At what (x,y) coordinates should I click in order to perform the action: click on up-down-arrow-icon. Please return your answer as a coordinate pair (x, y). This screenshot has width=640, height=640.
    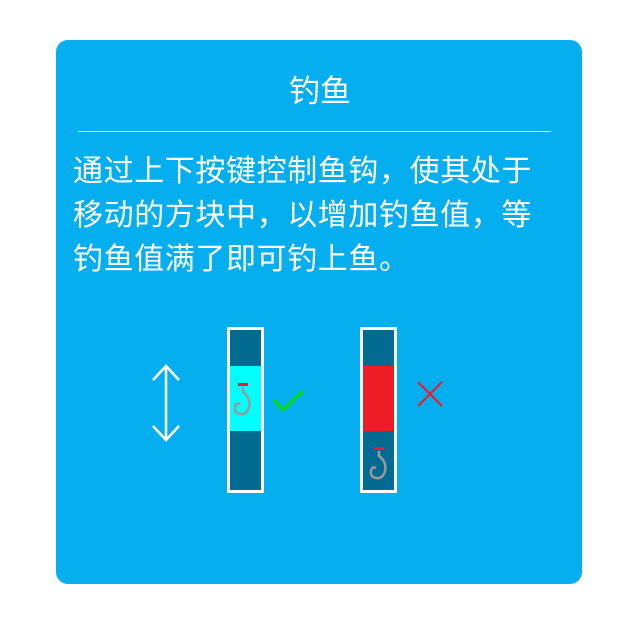
    Looking at the image, I should click on (166, 403).